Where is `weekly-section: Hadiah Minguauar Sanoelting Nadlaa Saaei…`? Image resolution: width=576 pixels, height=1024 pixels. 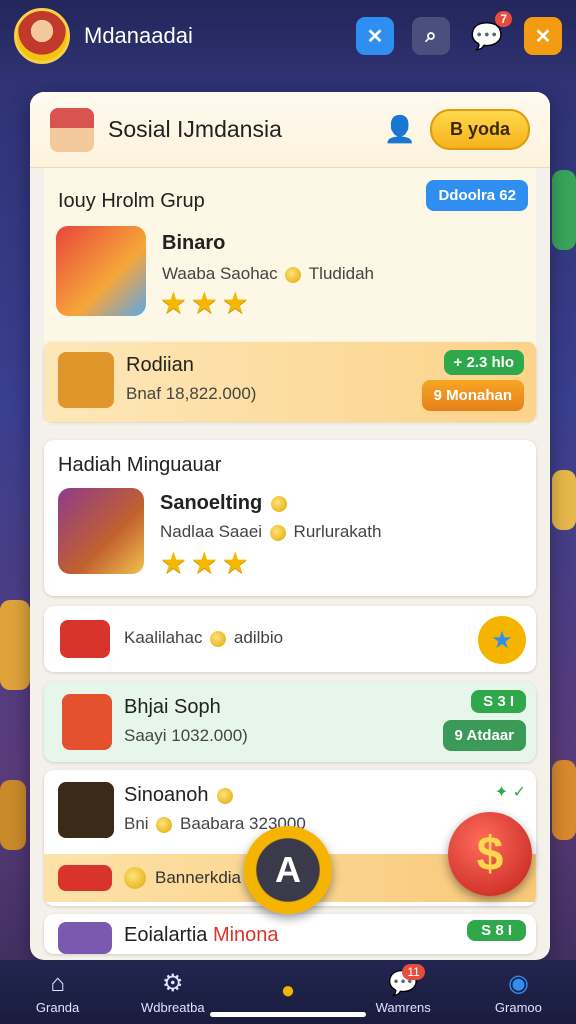 weekly-section: Hadiah Minguauar Sanoelting Nadlaa Saaei… is located at coordinates (290, 518).